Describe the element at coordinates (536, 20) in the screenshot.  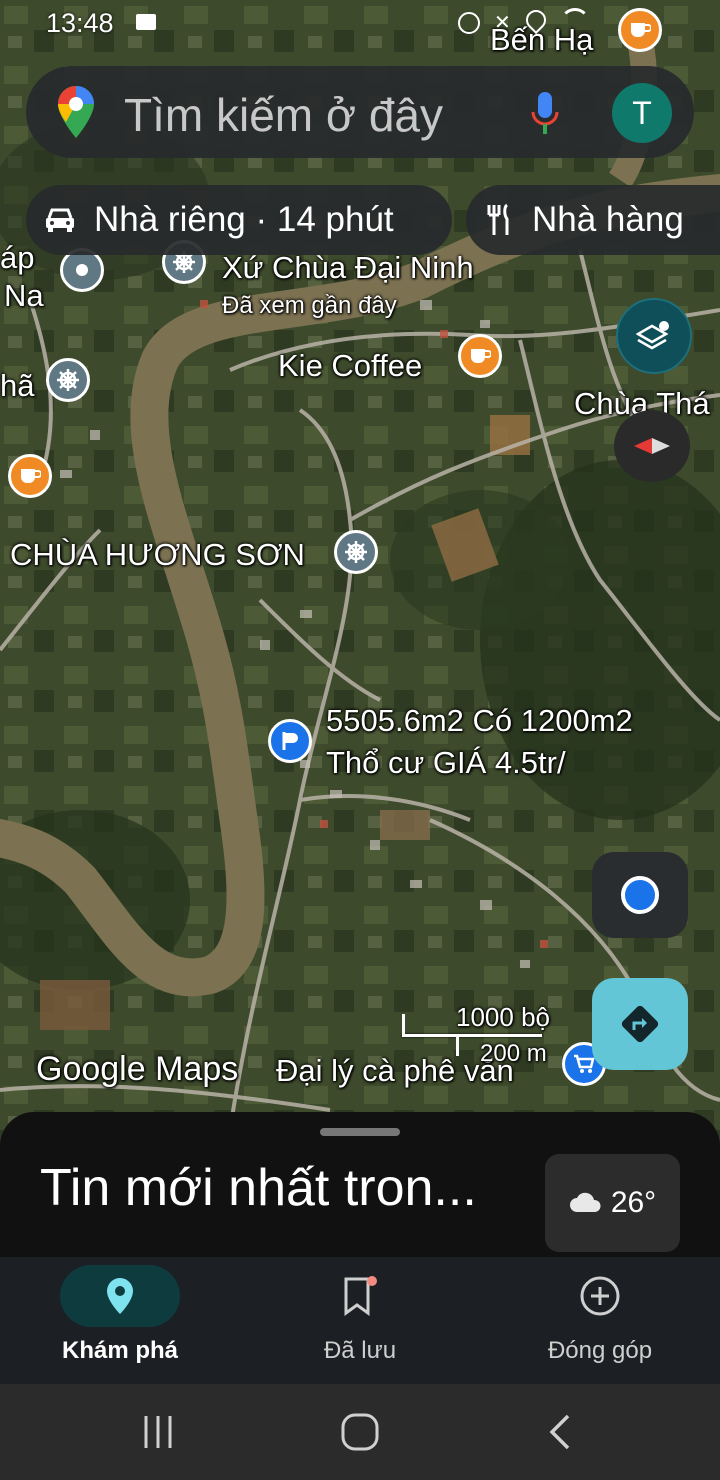
I see `location-status-icon` at that location.